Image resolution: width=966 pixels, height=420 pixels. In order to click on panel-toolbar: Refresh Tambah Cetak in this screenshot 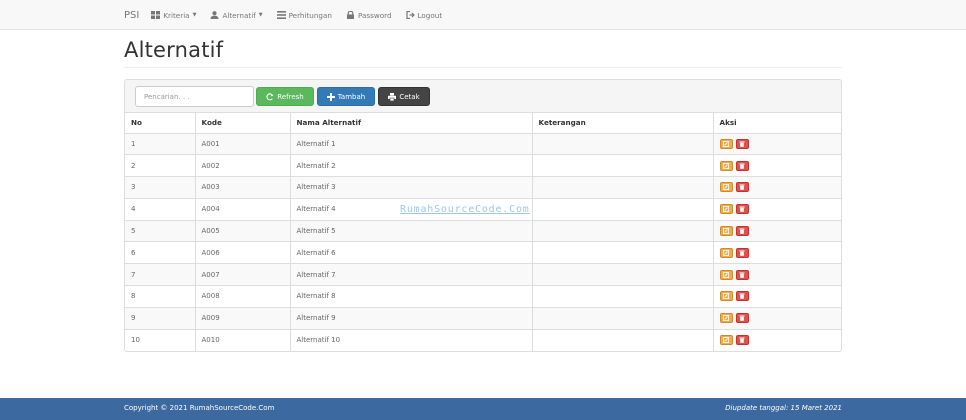, I will do `click(483, 96)`.